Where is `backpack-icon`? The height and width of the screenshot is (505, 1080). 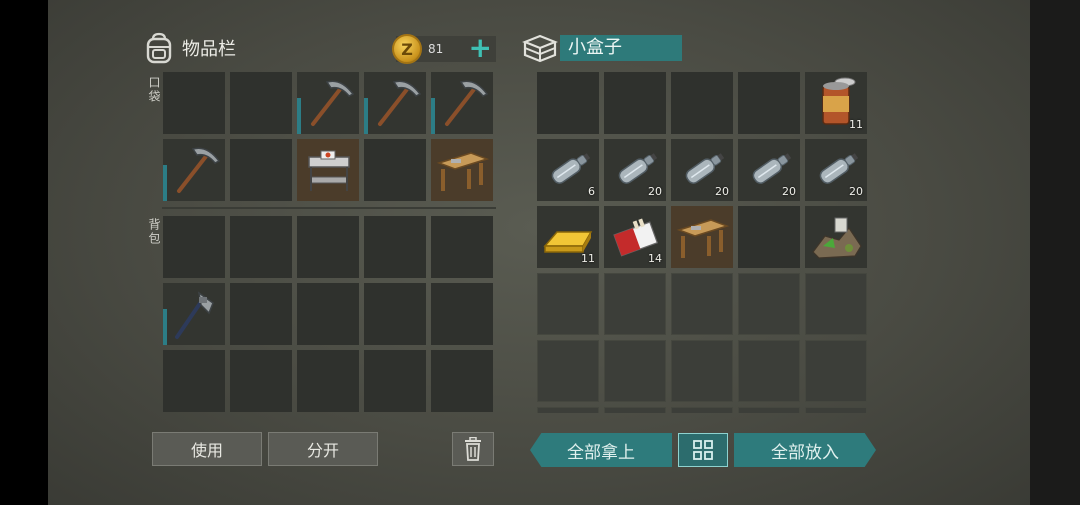 backpack-icon is located at coordinates (159, 48).